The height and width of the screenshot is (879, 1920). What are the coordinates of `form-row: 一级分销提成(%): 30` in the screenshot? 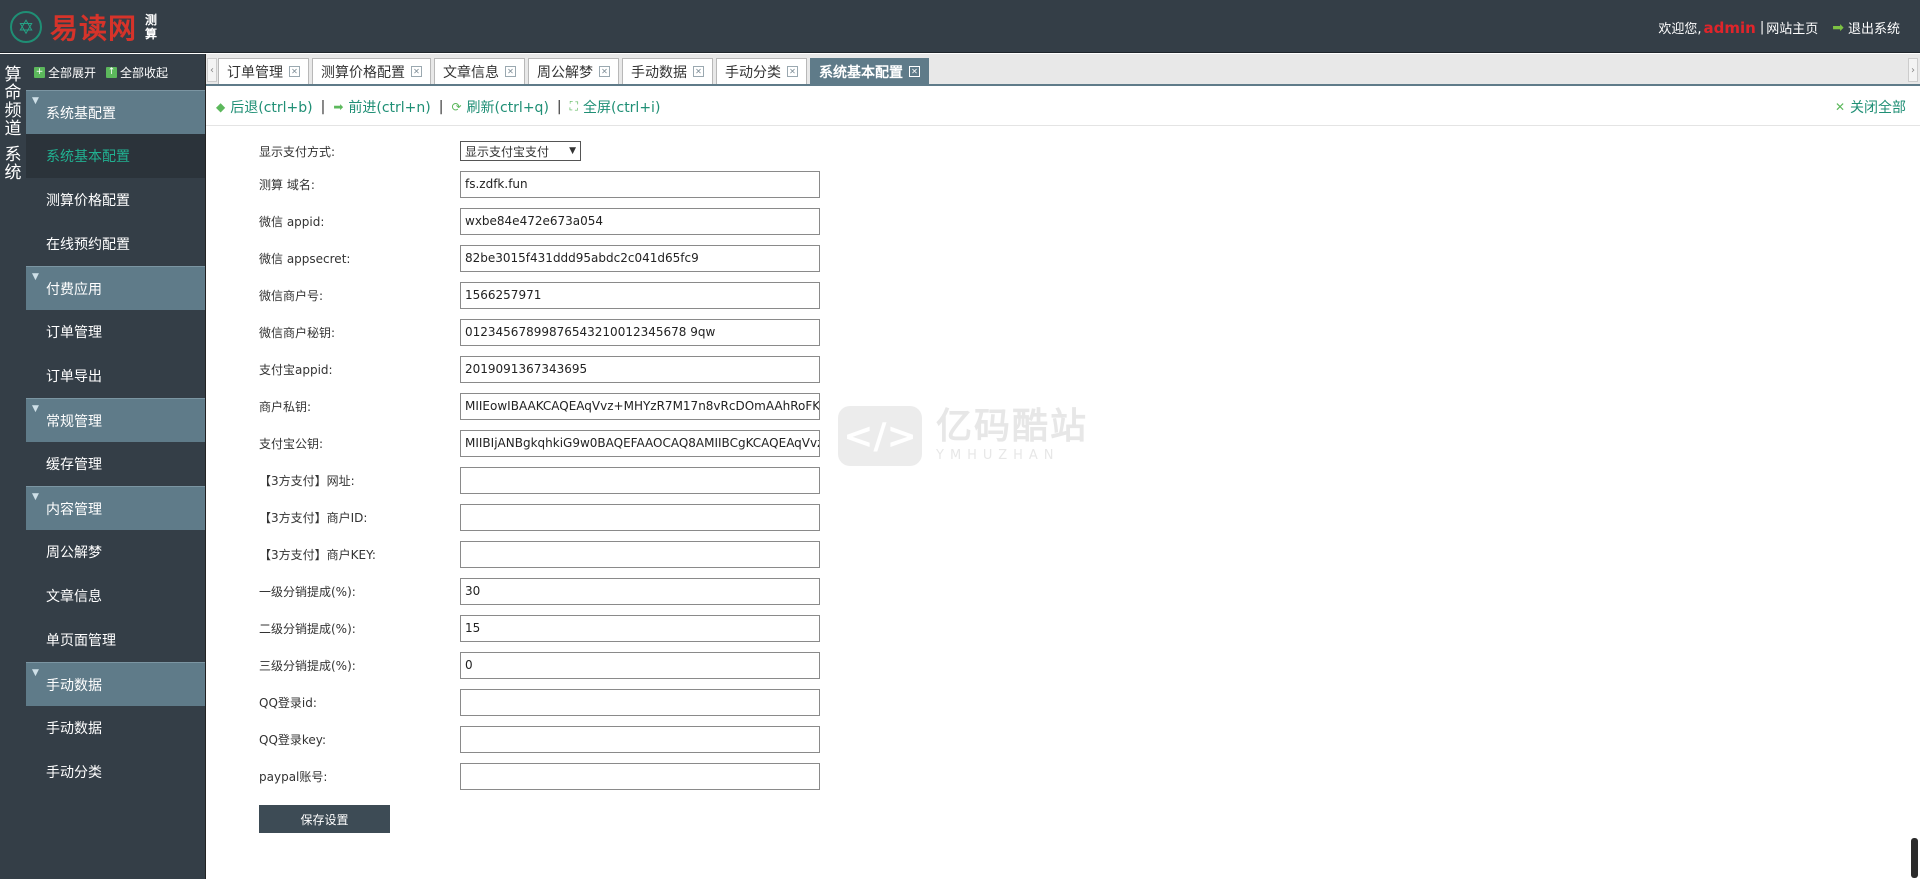 It's located at (559, 591).